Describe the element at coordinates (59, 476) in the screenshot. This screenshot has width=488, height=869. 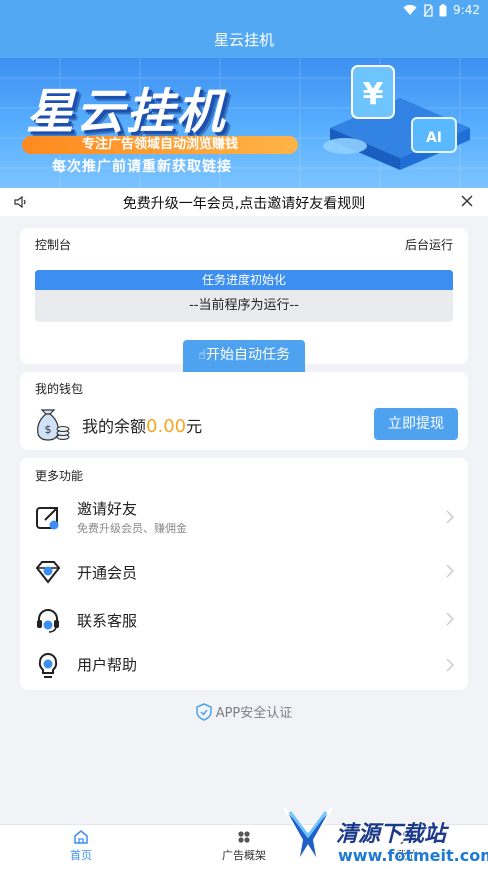
I see `more-functions-title: 更多功能` at that location.